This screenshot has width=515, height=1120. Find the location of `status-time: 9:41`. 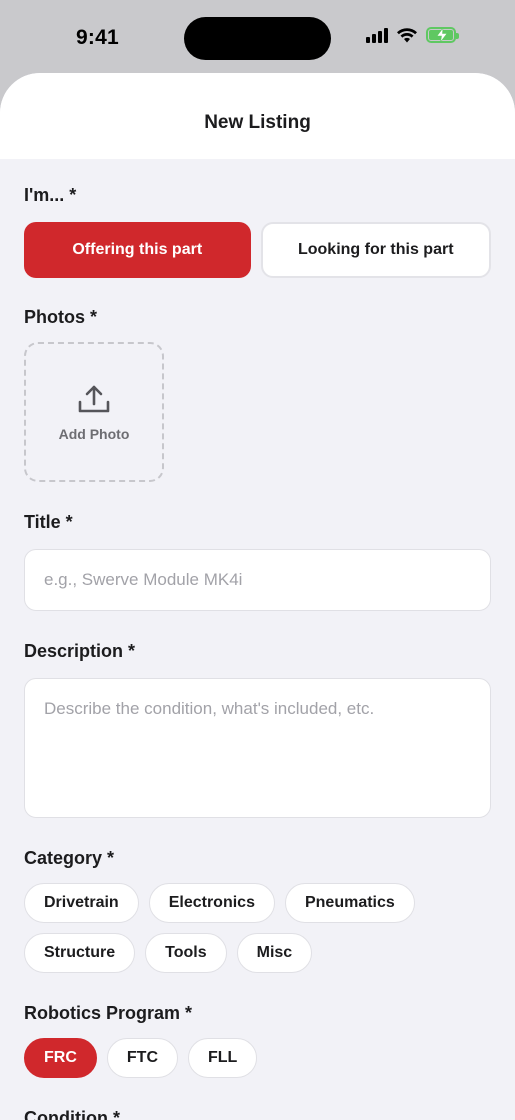

status-time: 9:41 is located at coordinates (97, 37).